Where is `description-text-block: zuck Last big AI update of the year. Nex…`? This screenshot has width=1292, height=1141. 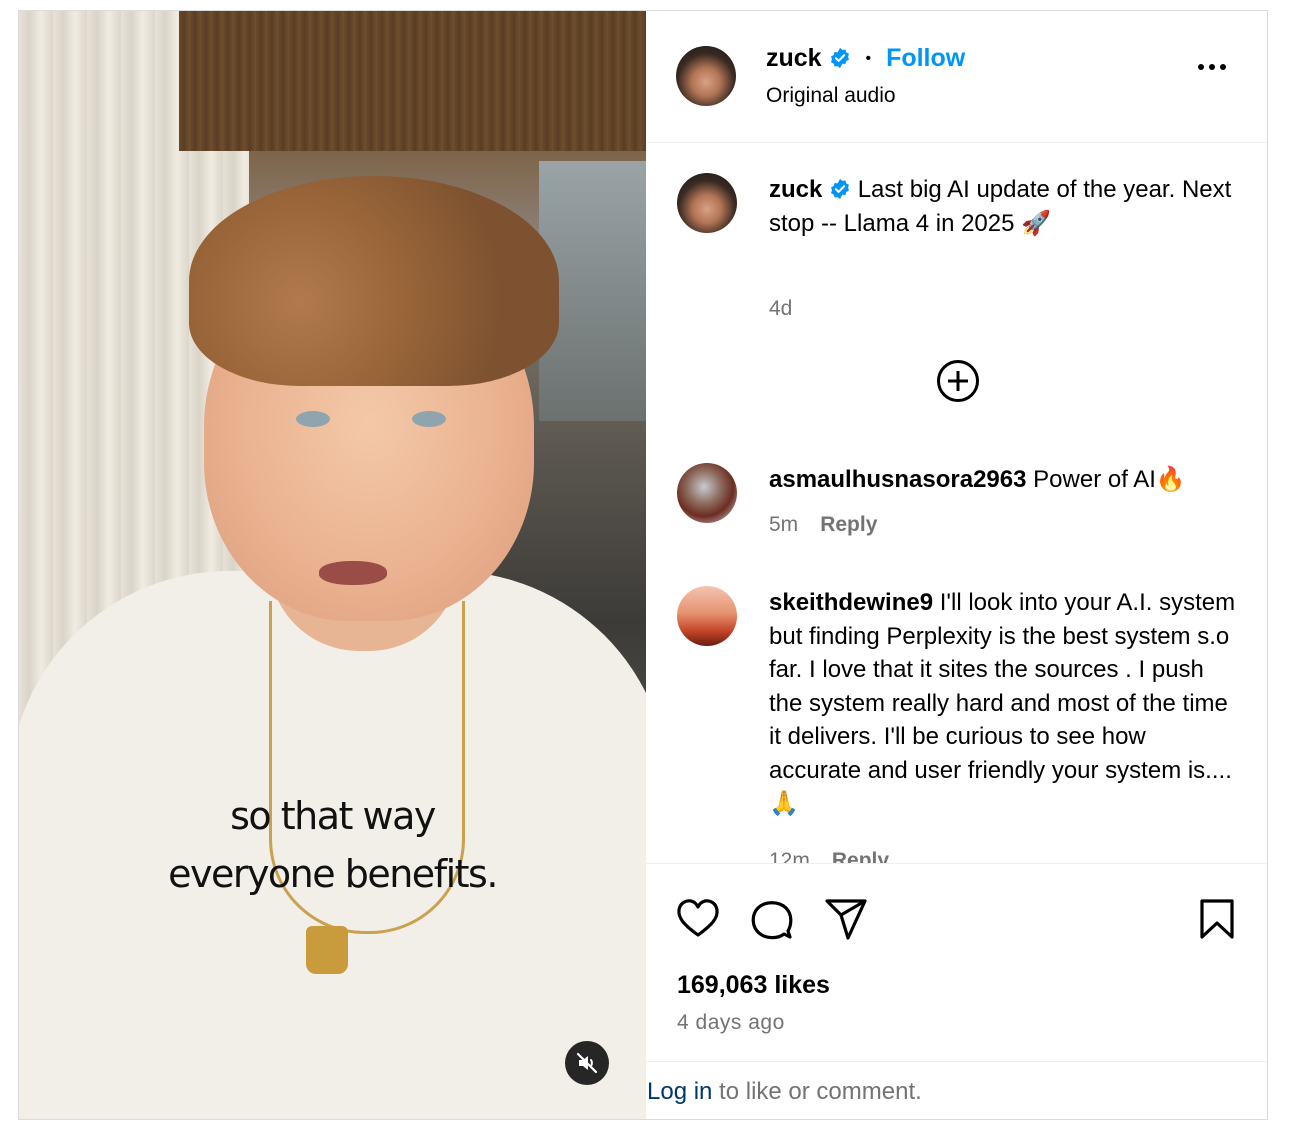 description-text-block: zuck Last big AI update of the year. Nex… is located at coordinates (1004, 206).